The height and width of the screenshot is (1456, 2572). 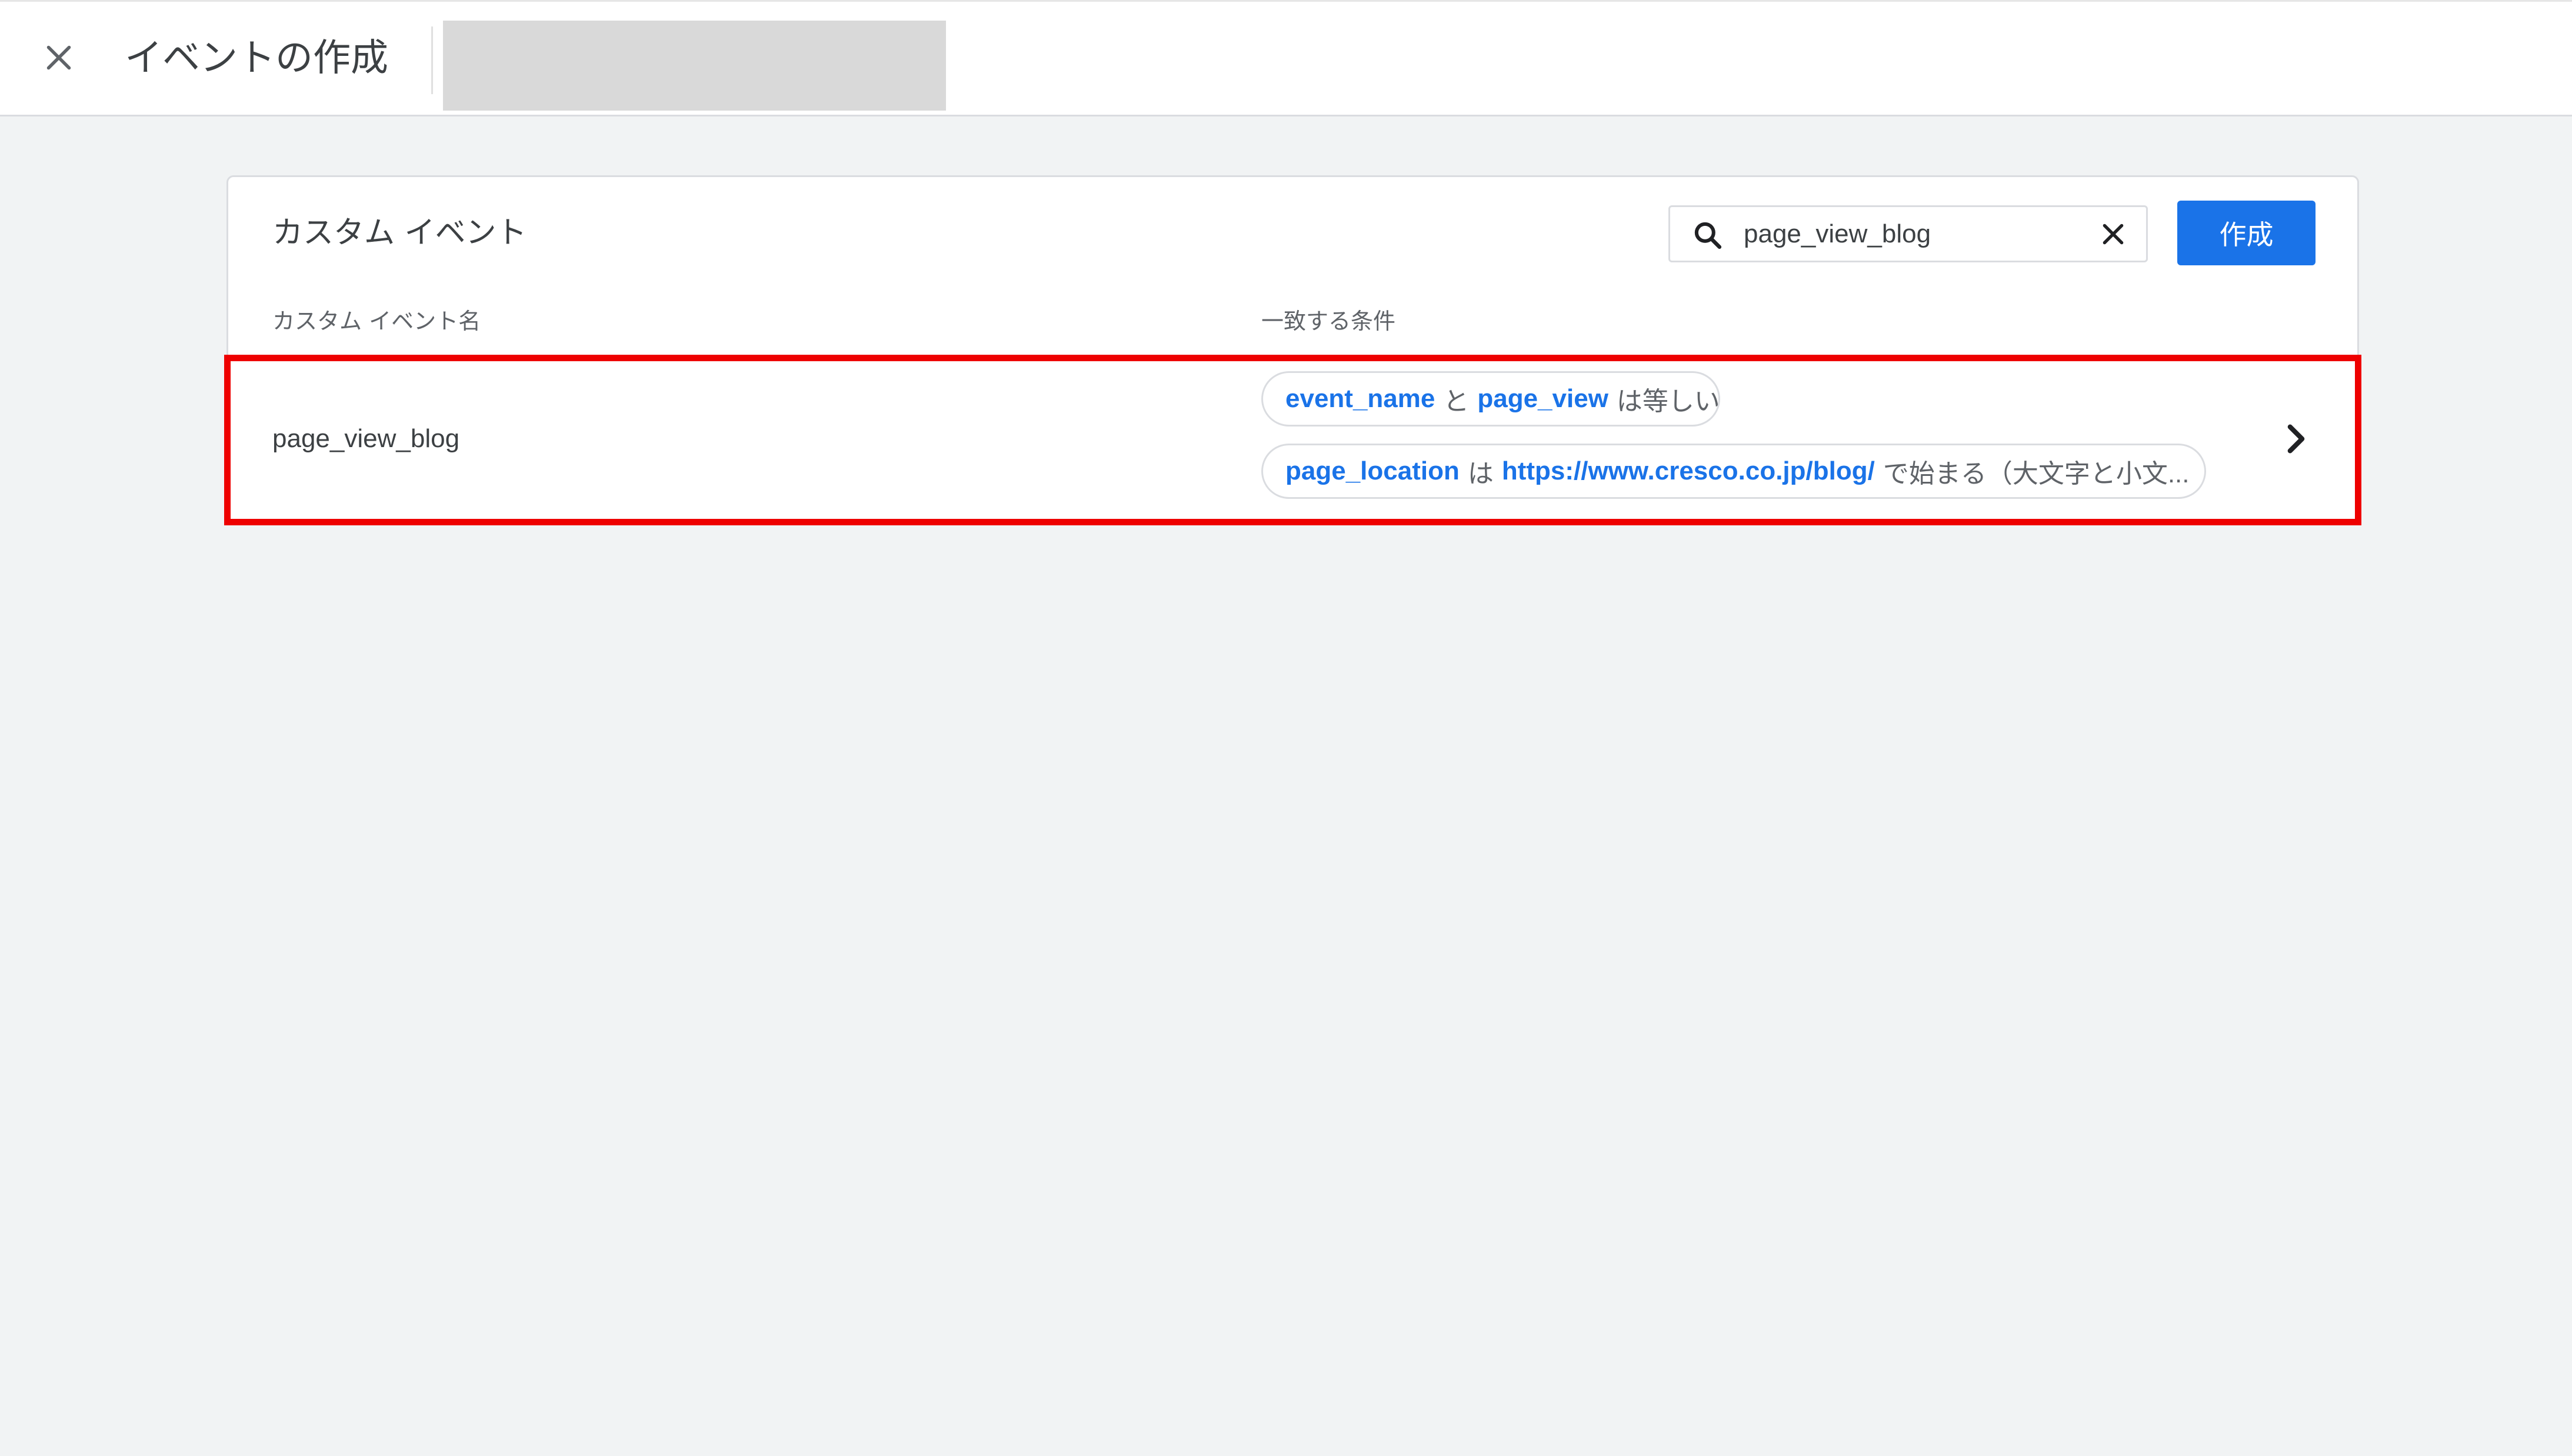 What do you see at coordinates (1688, 471) in the screenshot?
I see `condition-value: https://www.cresco.co.jp/blog/` at bounding box center [1688, 471].